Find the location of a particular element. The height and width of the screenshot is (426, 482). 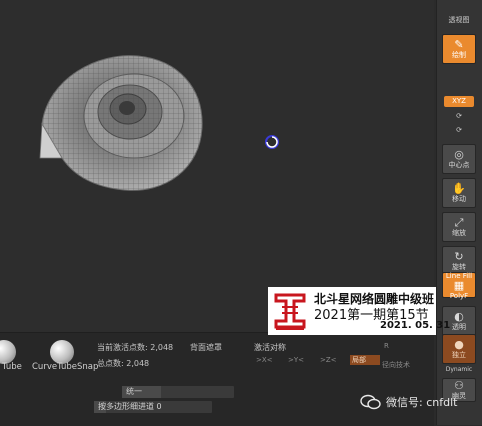

course-watermark: 北斗星网络圆雕中级班 2021第一期第15节 2021. 05. 31 is located at coordinates (359, 311).